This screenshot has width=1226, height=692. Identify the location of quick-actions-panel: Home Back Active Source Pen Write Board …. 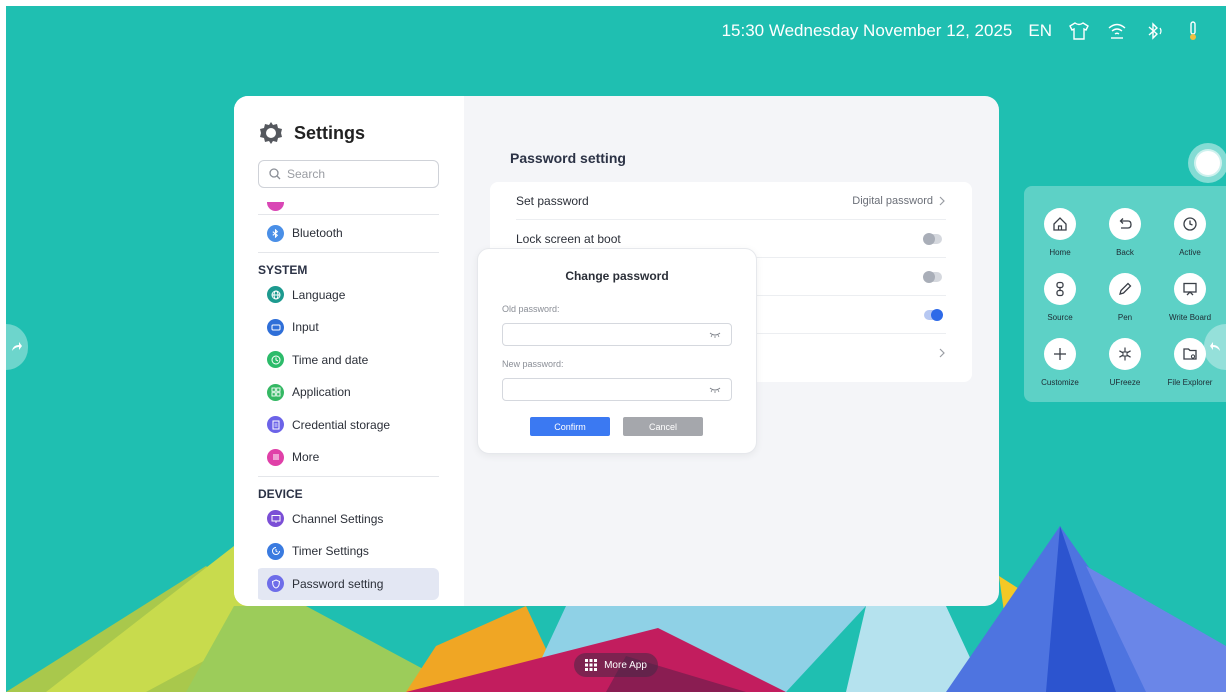
(1125, 294).